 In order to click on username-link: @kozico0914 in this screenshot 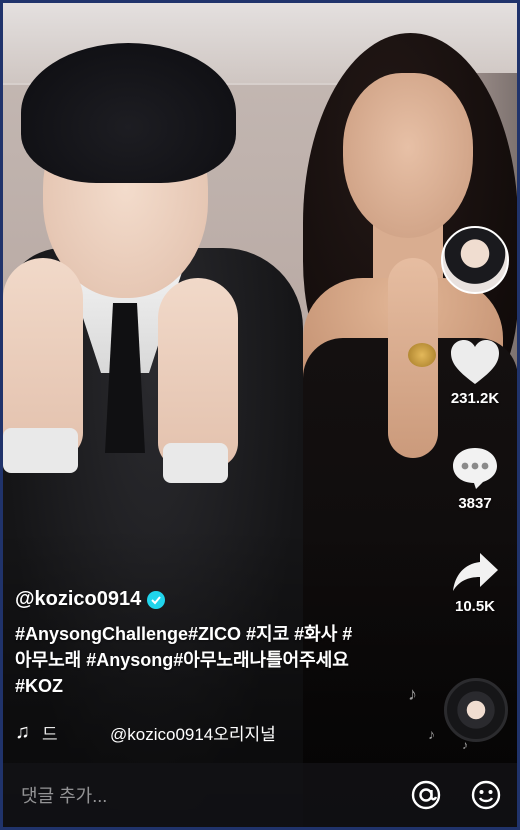, I will do `click(78, 599)`.